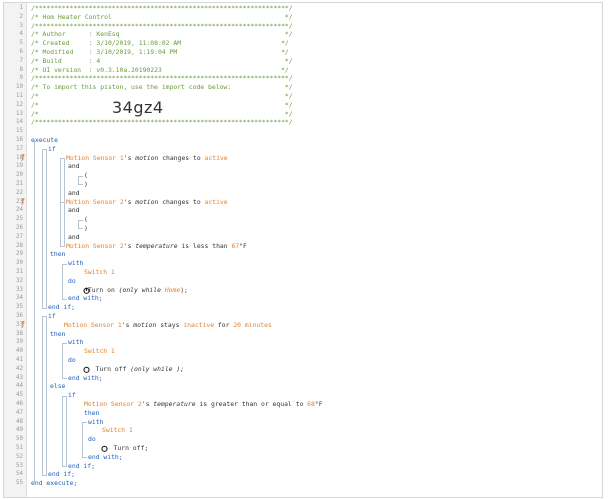  What do you see at coordinates (138, 107) in the screenshot?
I see `import-code: 34gz4` at bounding box center [138, 107].